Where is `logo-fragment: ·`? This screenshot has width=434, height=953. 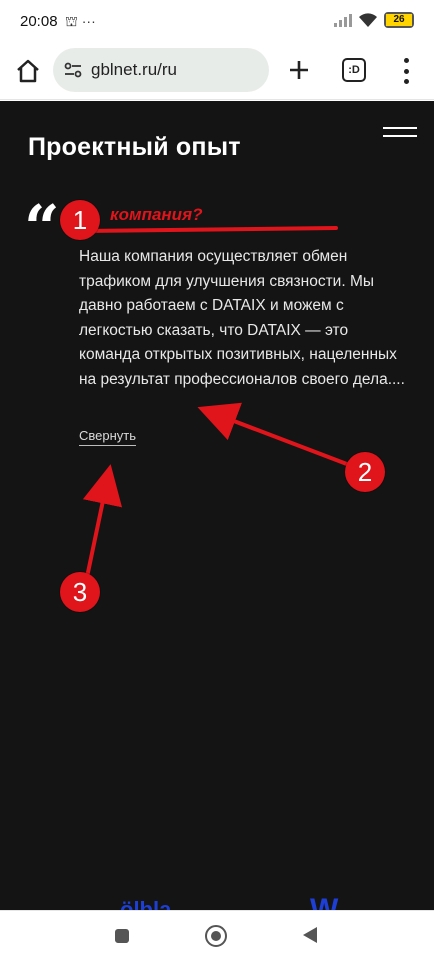 logo-fragment: · is located at coordinates (0, 903).